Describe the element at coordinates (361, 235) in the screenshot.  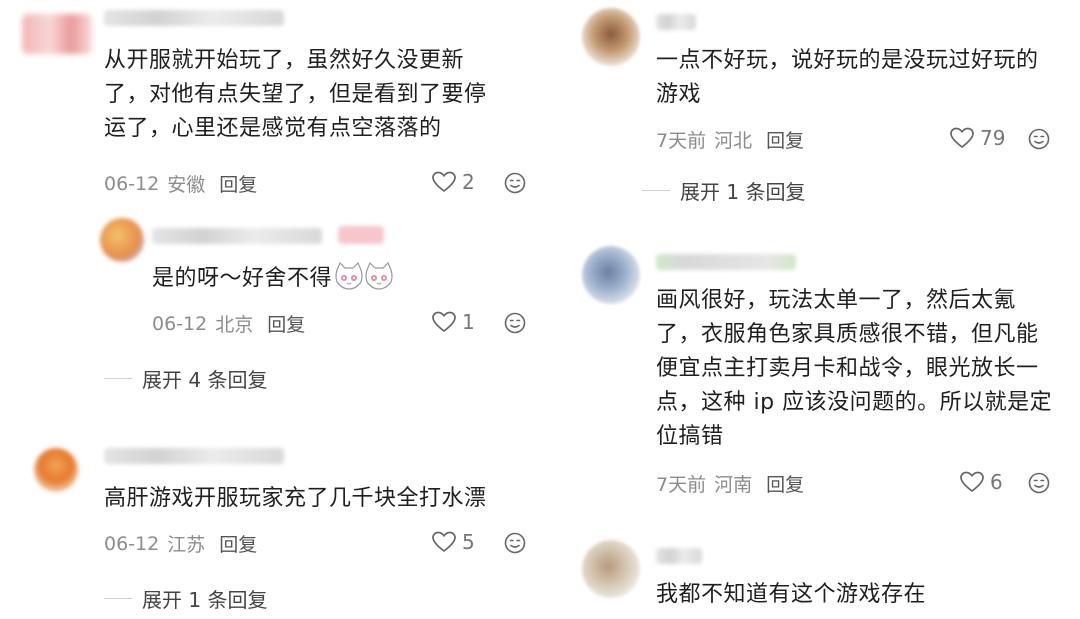
I see `user-badge-blurred` at that location.